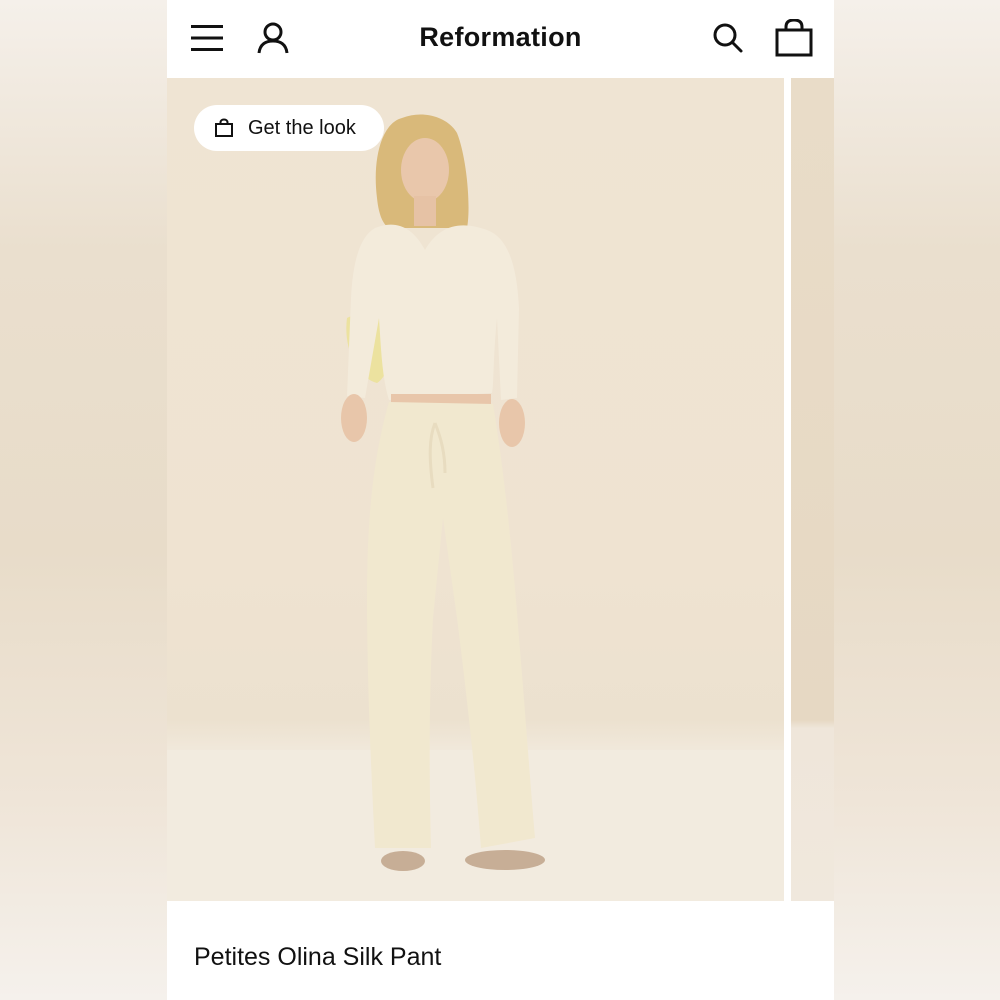 This screenshot has width=1000, height=1000. What do you see at coordinates (302, 127) in the screenshot?
I see `get-the-look-label: Get the look` at bounding box center [302, 127].